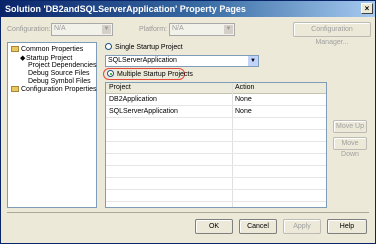 Image resolution: width=376 pixels, height=244 pixels. What do you see at coordinates (15, 49) in the screenshot?
I see `folder-open-icon` at bounding box center [15, 49].